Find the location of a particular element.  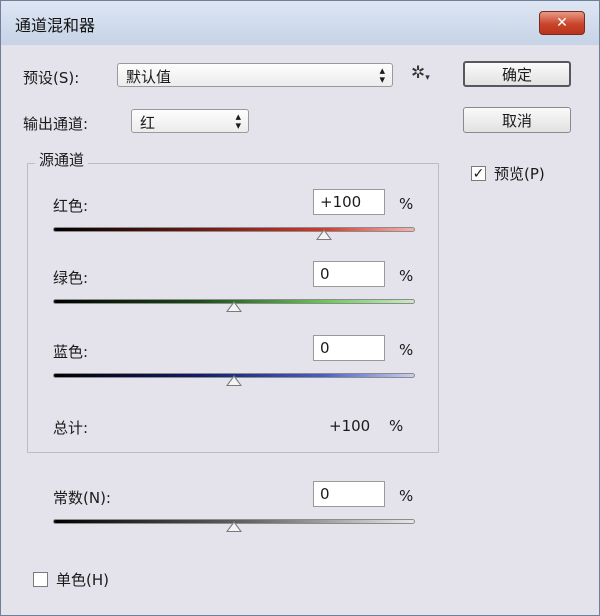

green-channel-input: 0 is located at coordinates (349, 274).